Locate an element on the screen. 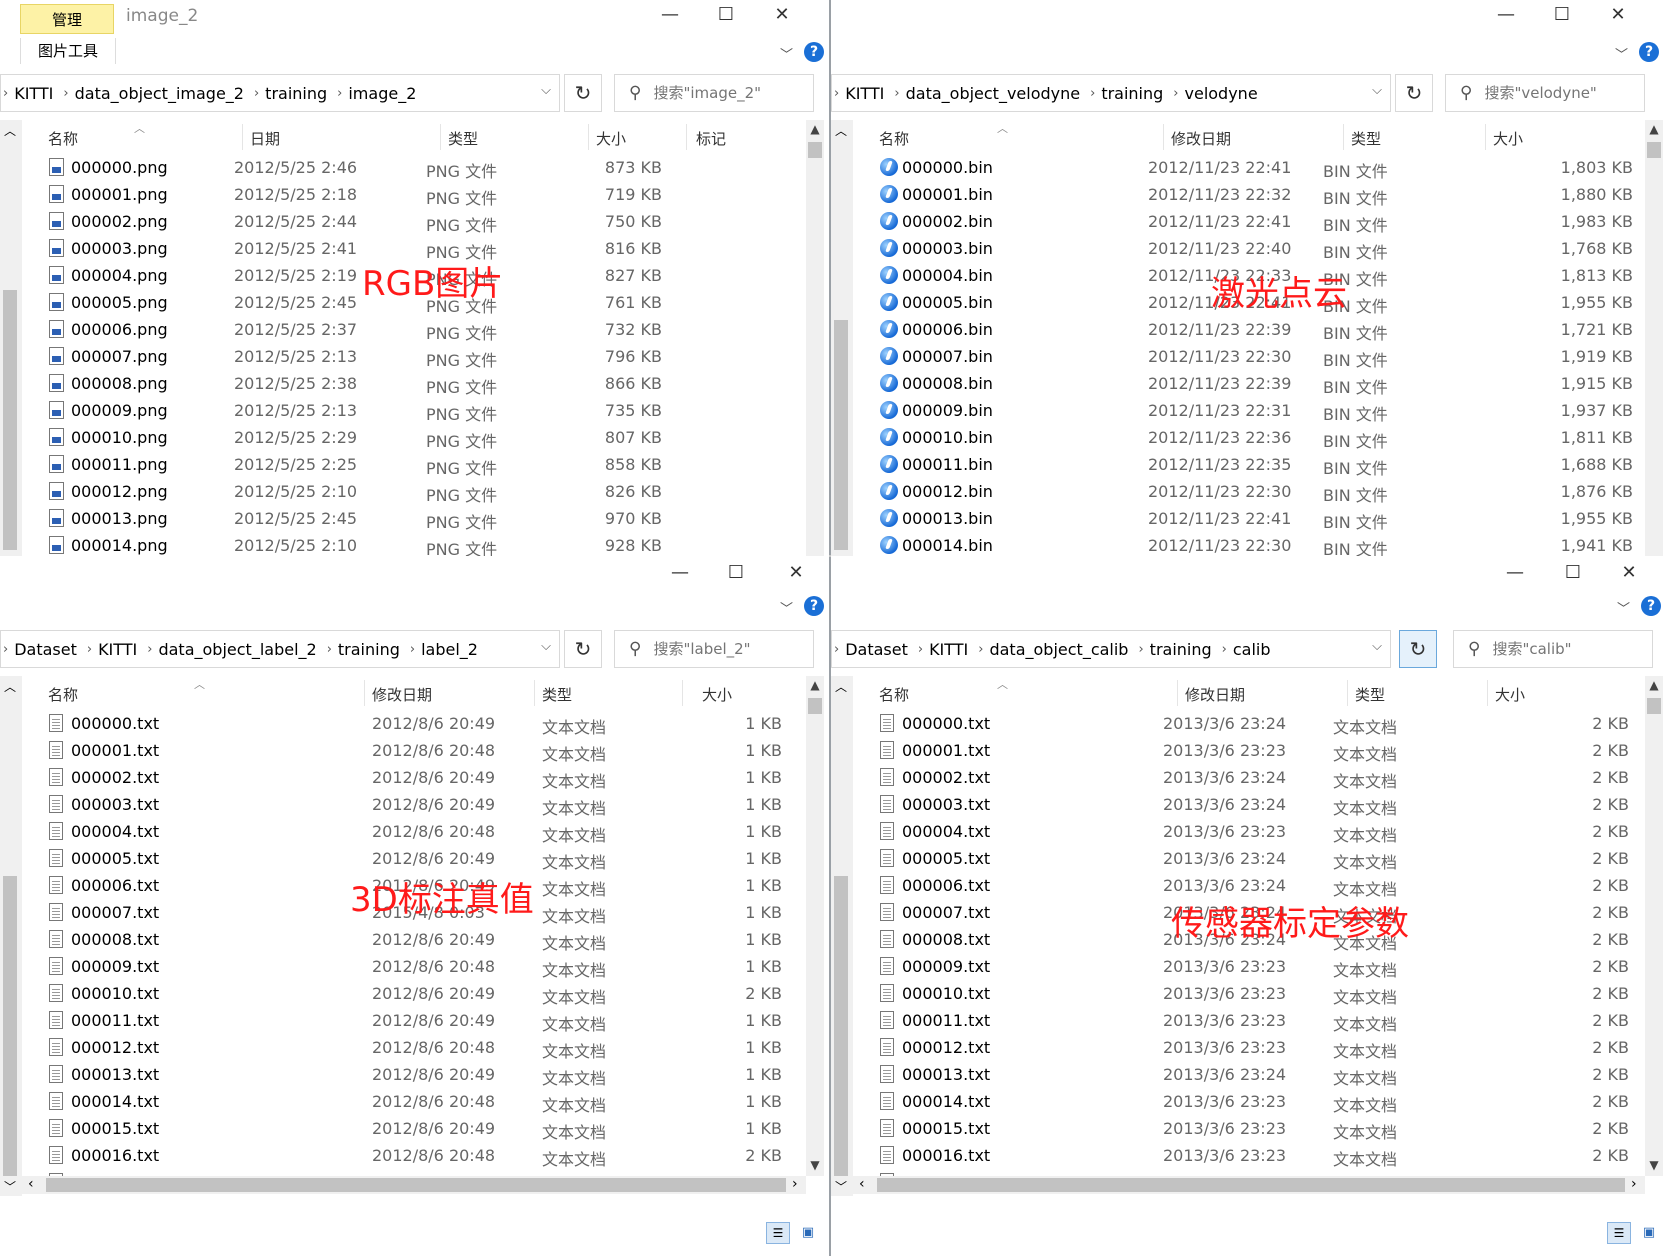 The width and height of the screenshot is (1667, 1256). file-row: 000007.png 2012/5/25 2:13 PNG 文件 796 KB is located at coordinates (414, 356).